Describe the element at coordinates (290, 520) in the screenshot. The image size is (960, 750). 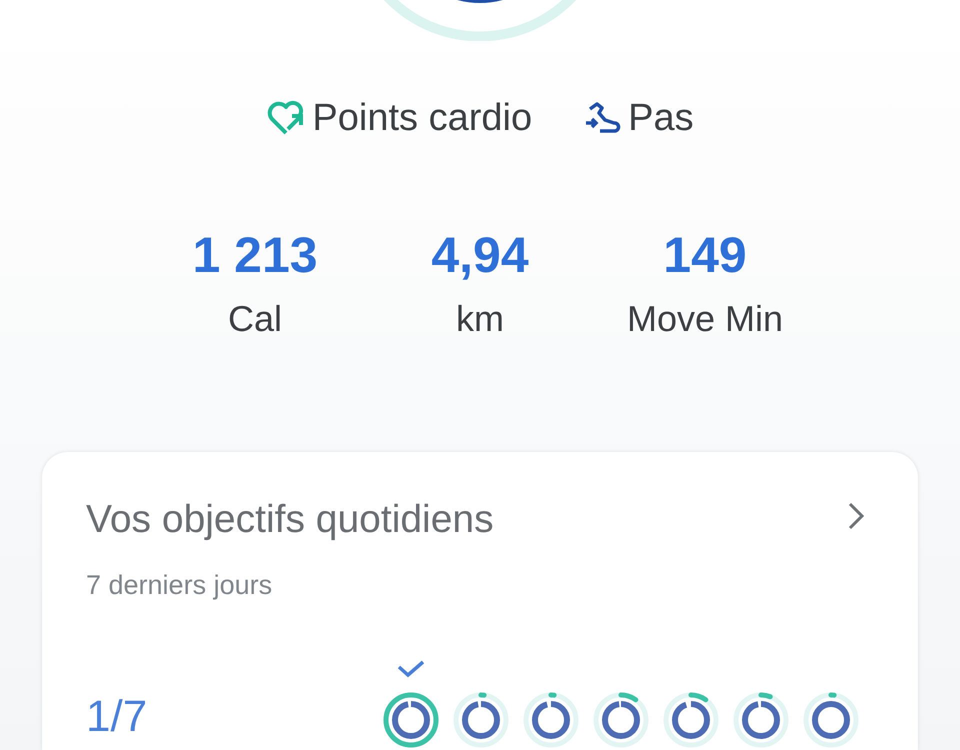
I see `card-title: Vos objectifs quotidiens` at that location.